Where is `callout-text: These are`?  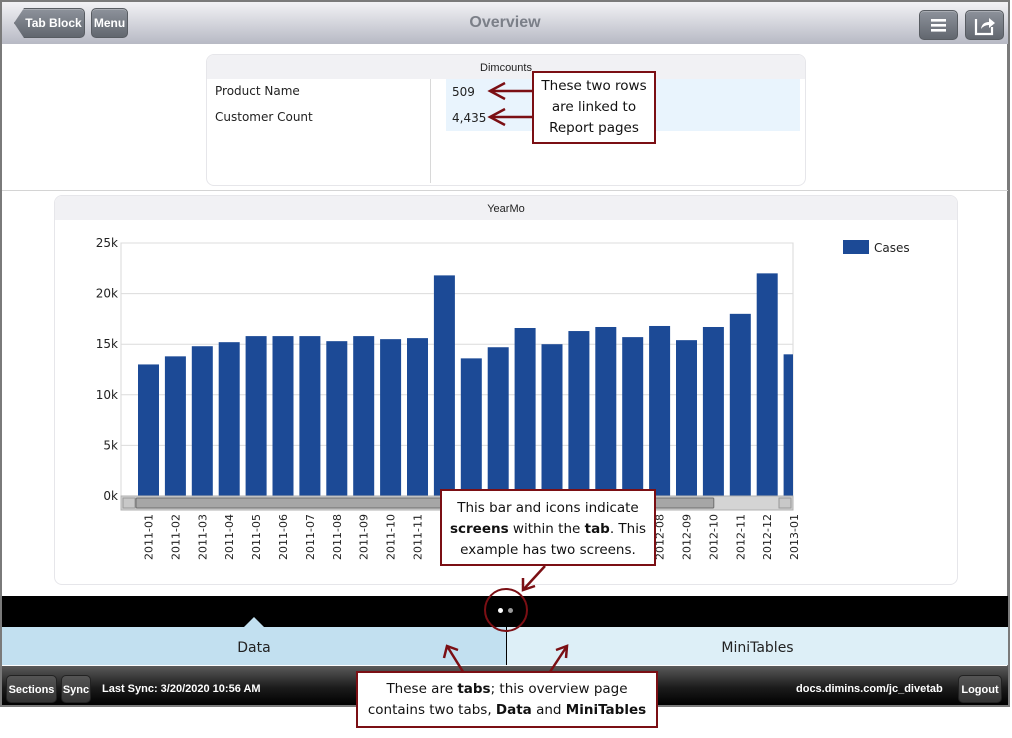 callout-text: These are is located at coordinates (422, 689).